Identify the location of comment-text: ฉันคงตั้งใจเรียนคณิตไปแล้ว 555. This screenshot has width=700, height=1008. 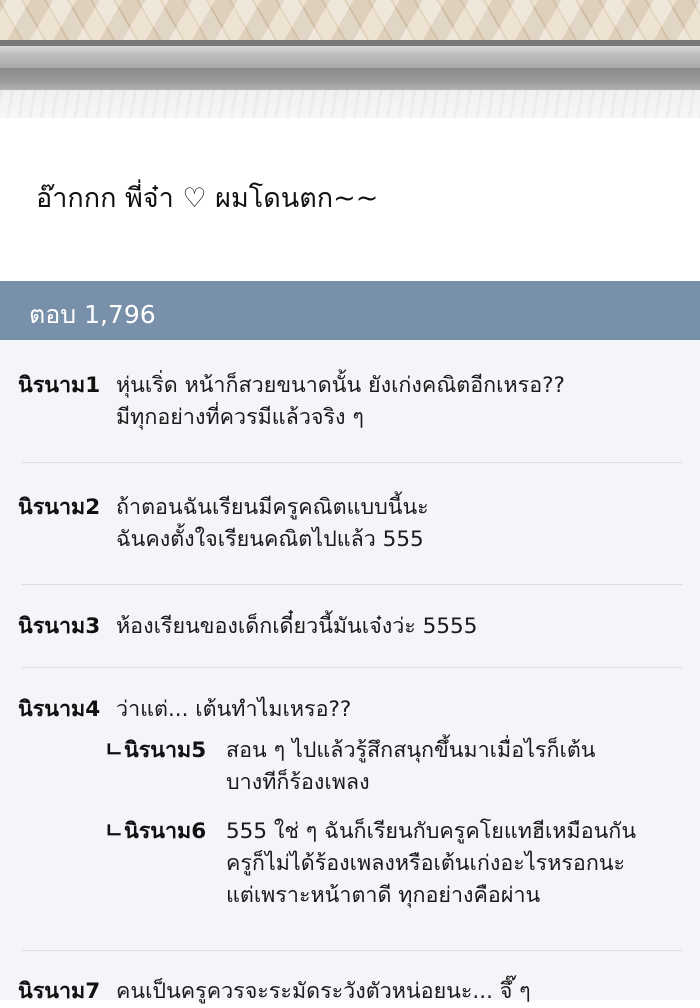
(270, 539).